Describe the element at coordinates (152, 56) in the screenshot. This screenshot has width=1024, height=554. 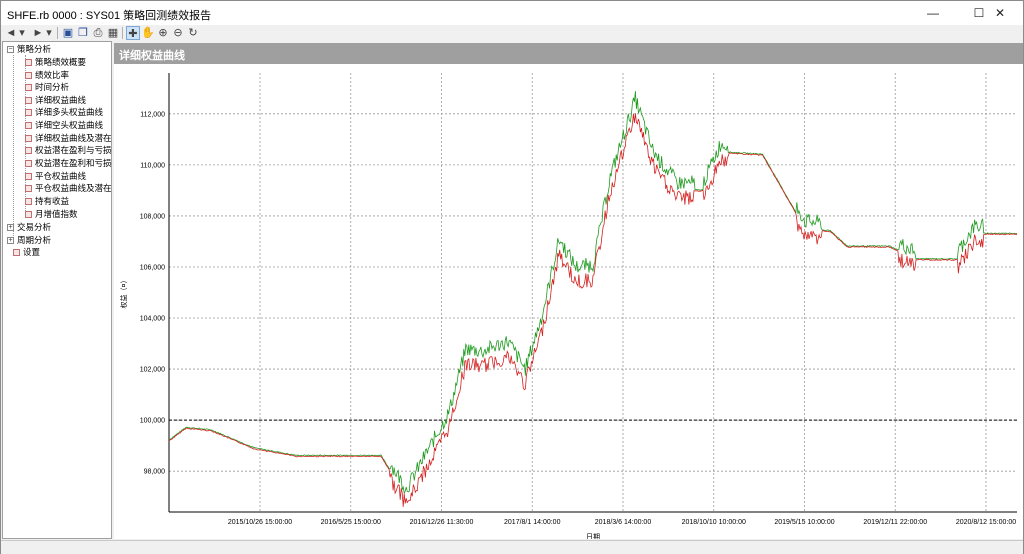
I see `chart-title: 详细权益曲线` at that location.